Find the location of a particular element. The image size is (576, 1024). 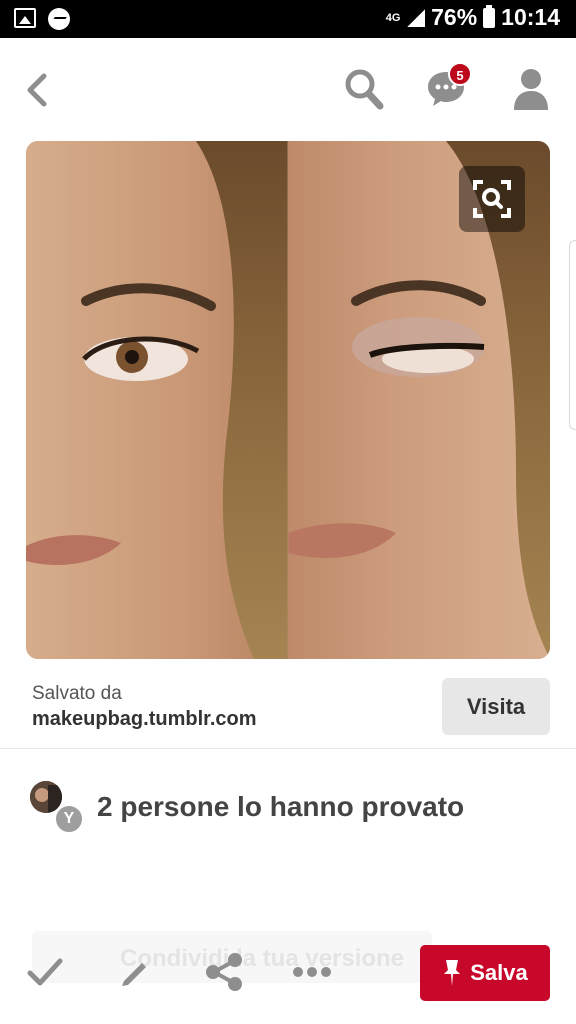

profile-icon is located at coordinates (531, 89).